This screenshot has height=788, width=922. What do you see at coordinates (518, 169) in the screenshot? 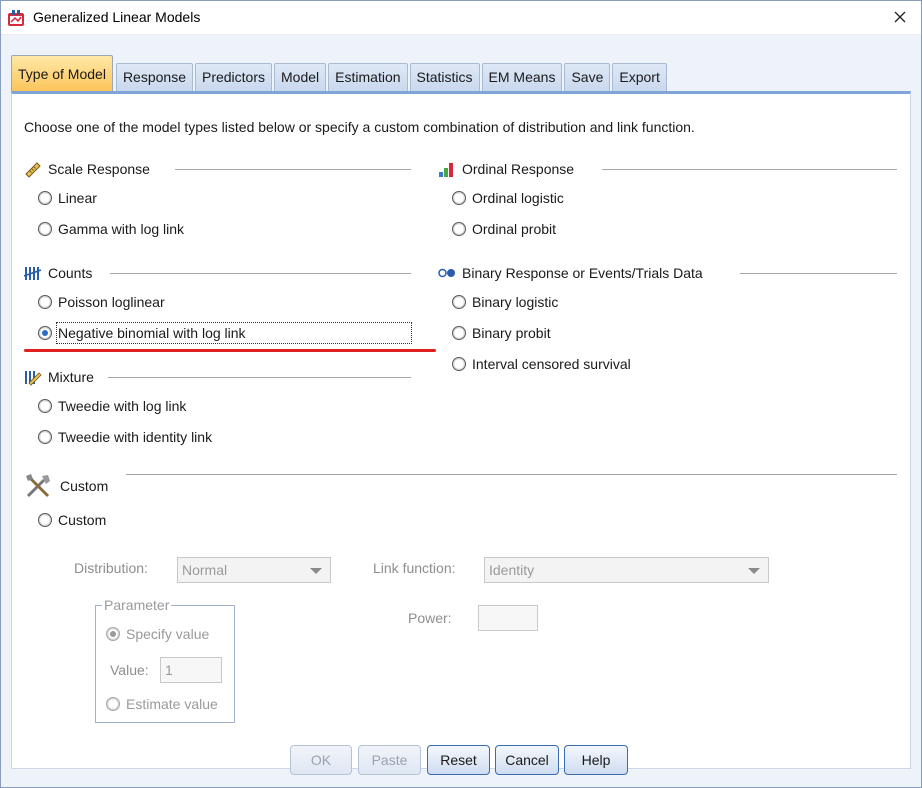
I see `ordinal-response-title: Ordinal Response` at bounding box center [518, 169].